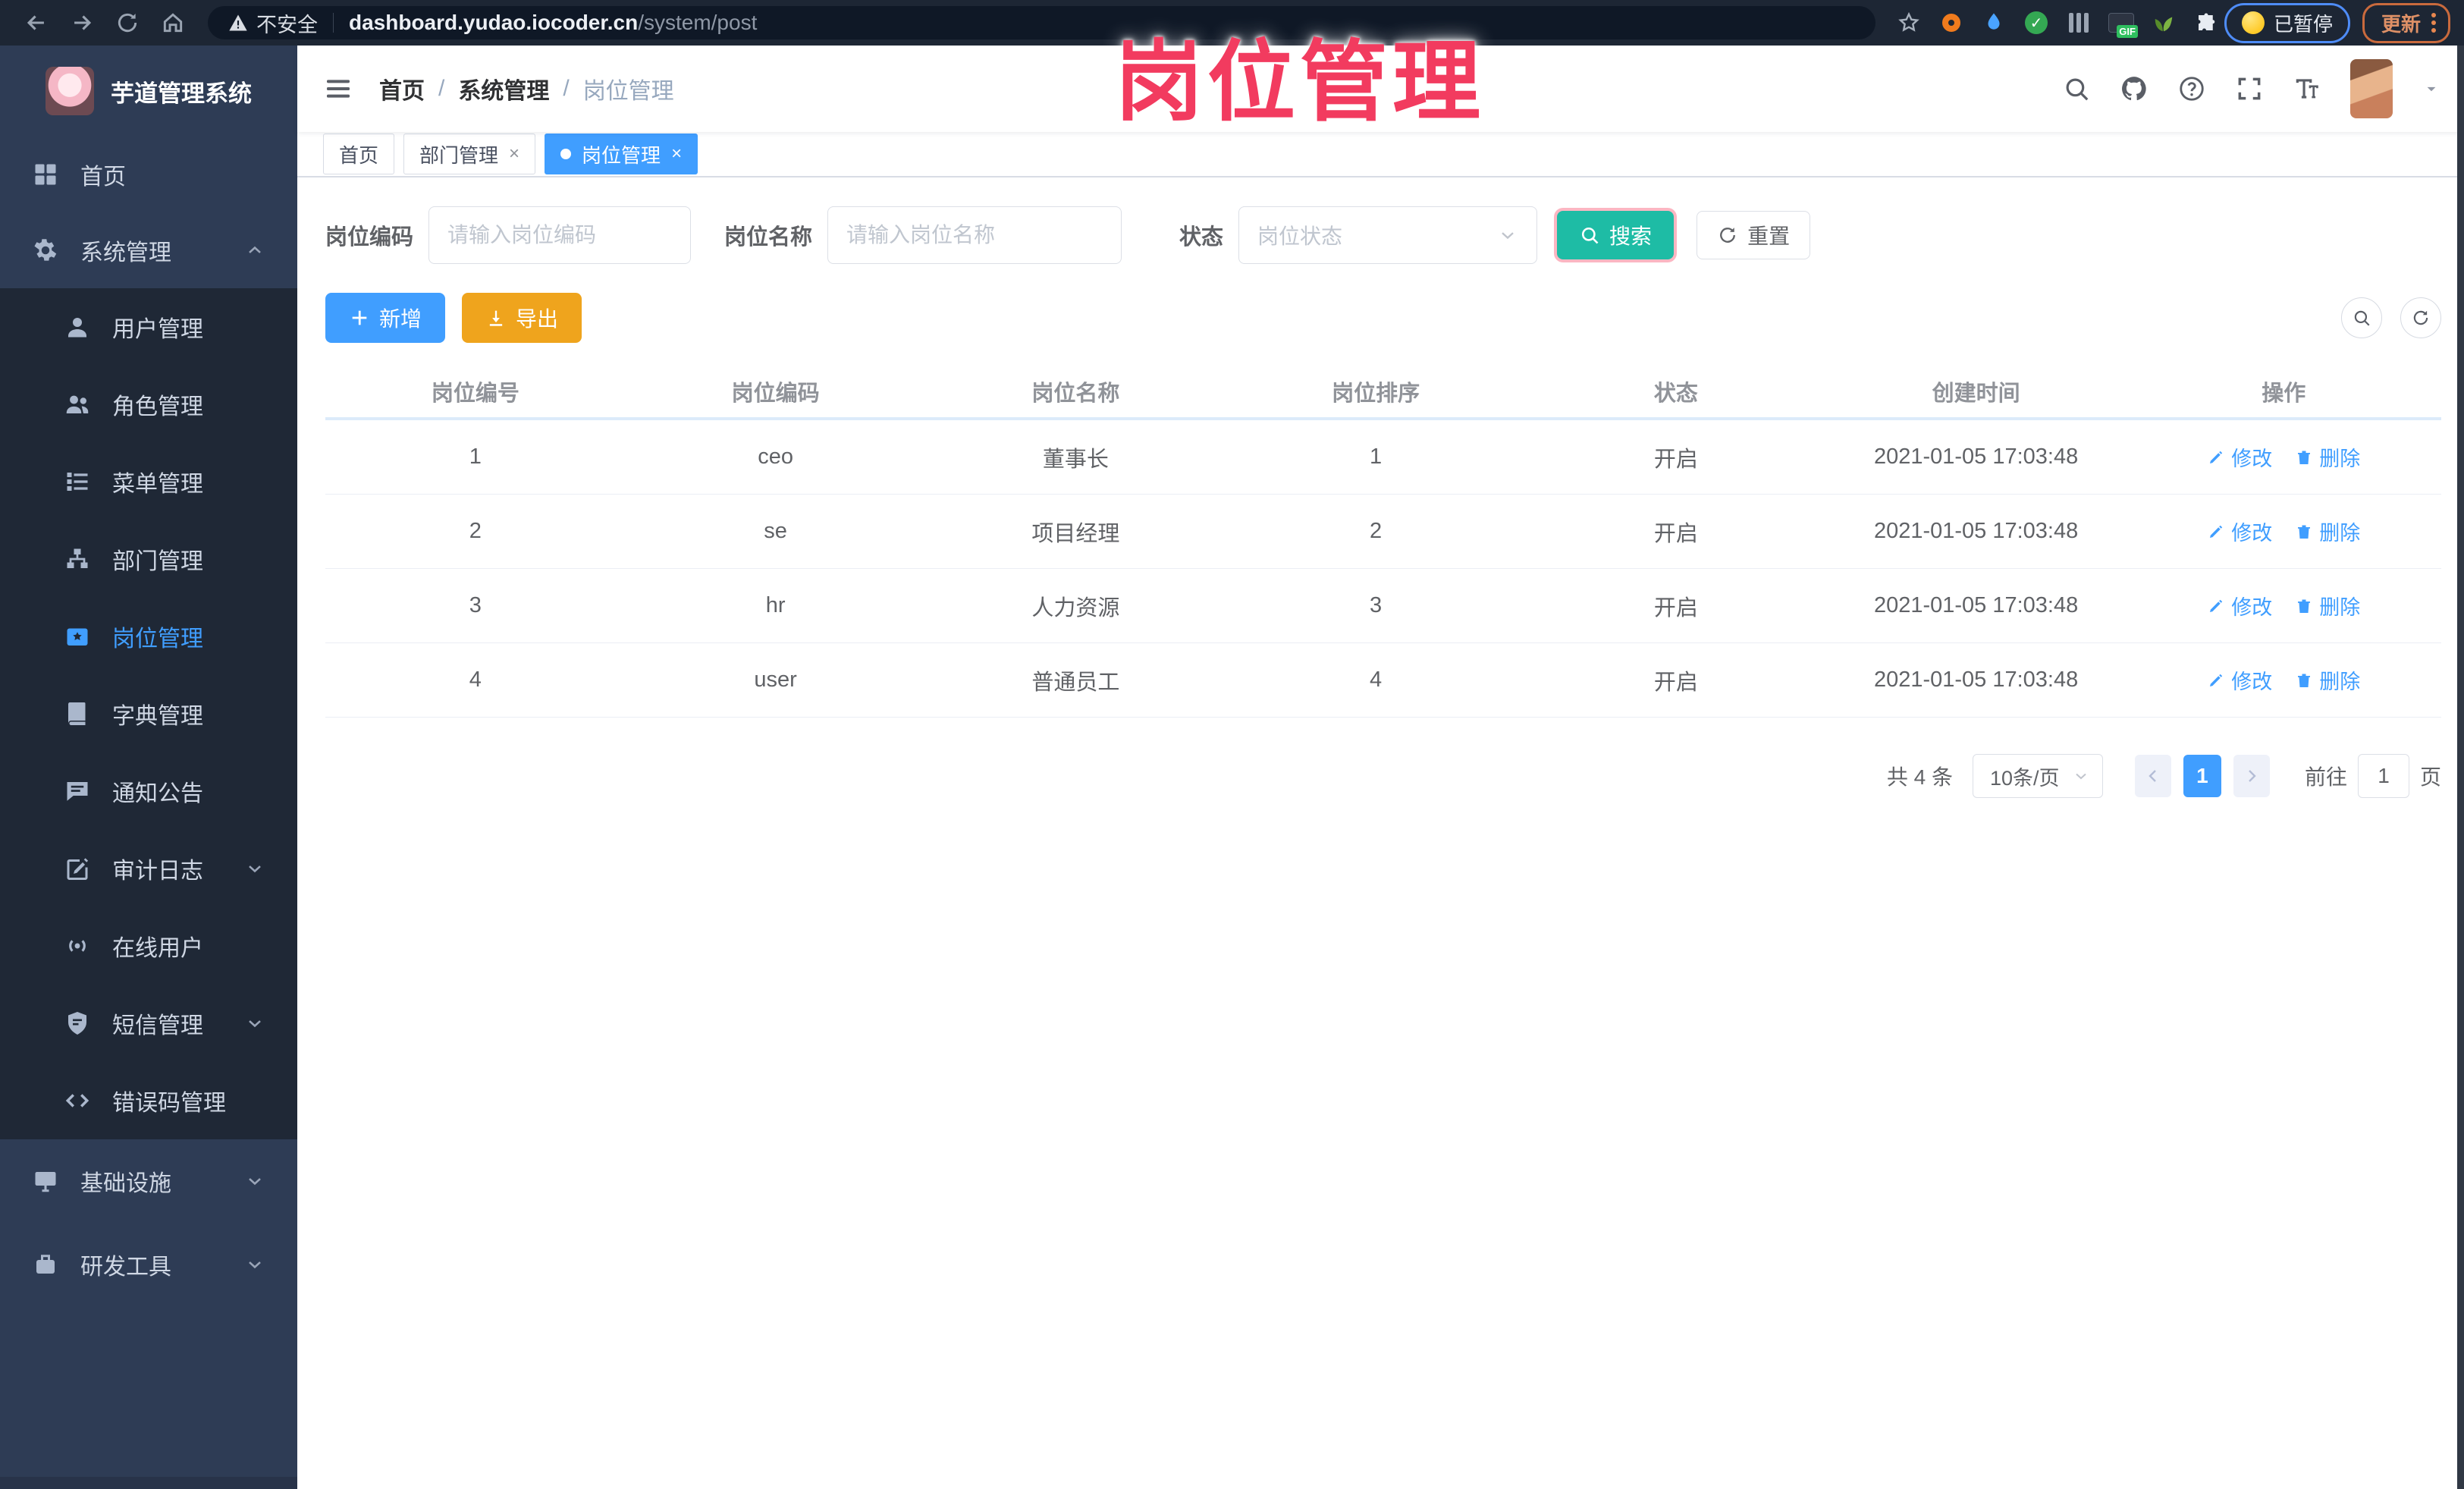  I want to click on font-size-icon, so click(2307, 88).